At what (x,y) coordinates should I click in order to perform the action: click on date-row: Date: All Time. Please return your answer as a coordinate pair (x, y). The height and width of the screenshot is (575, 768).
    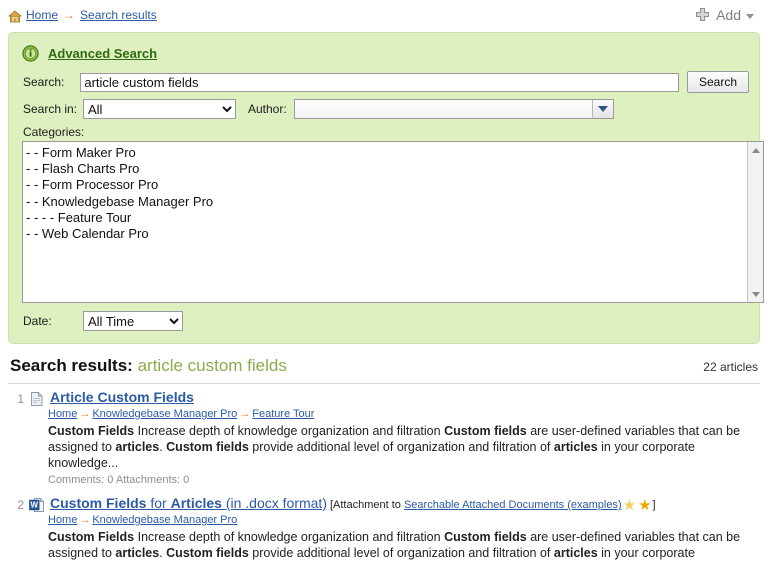
    Looking at the image, I should click on (384, 321).